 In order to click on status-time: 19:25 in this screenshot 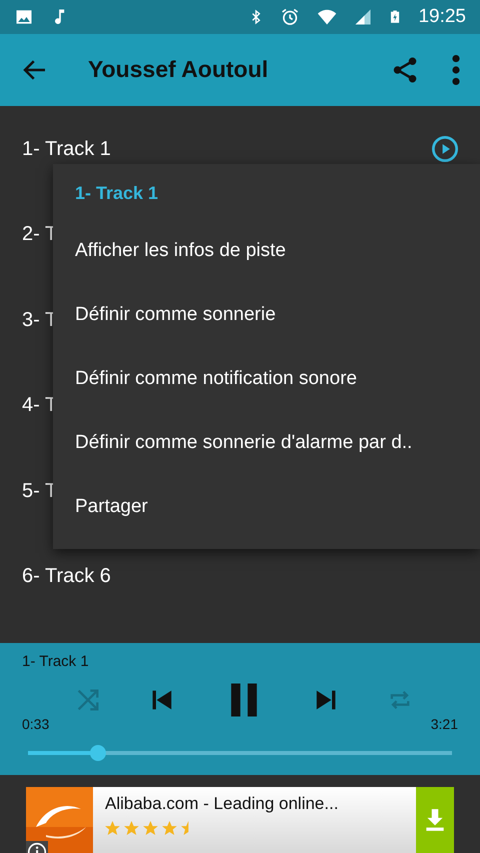, I will do `click(442, 16)`.